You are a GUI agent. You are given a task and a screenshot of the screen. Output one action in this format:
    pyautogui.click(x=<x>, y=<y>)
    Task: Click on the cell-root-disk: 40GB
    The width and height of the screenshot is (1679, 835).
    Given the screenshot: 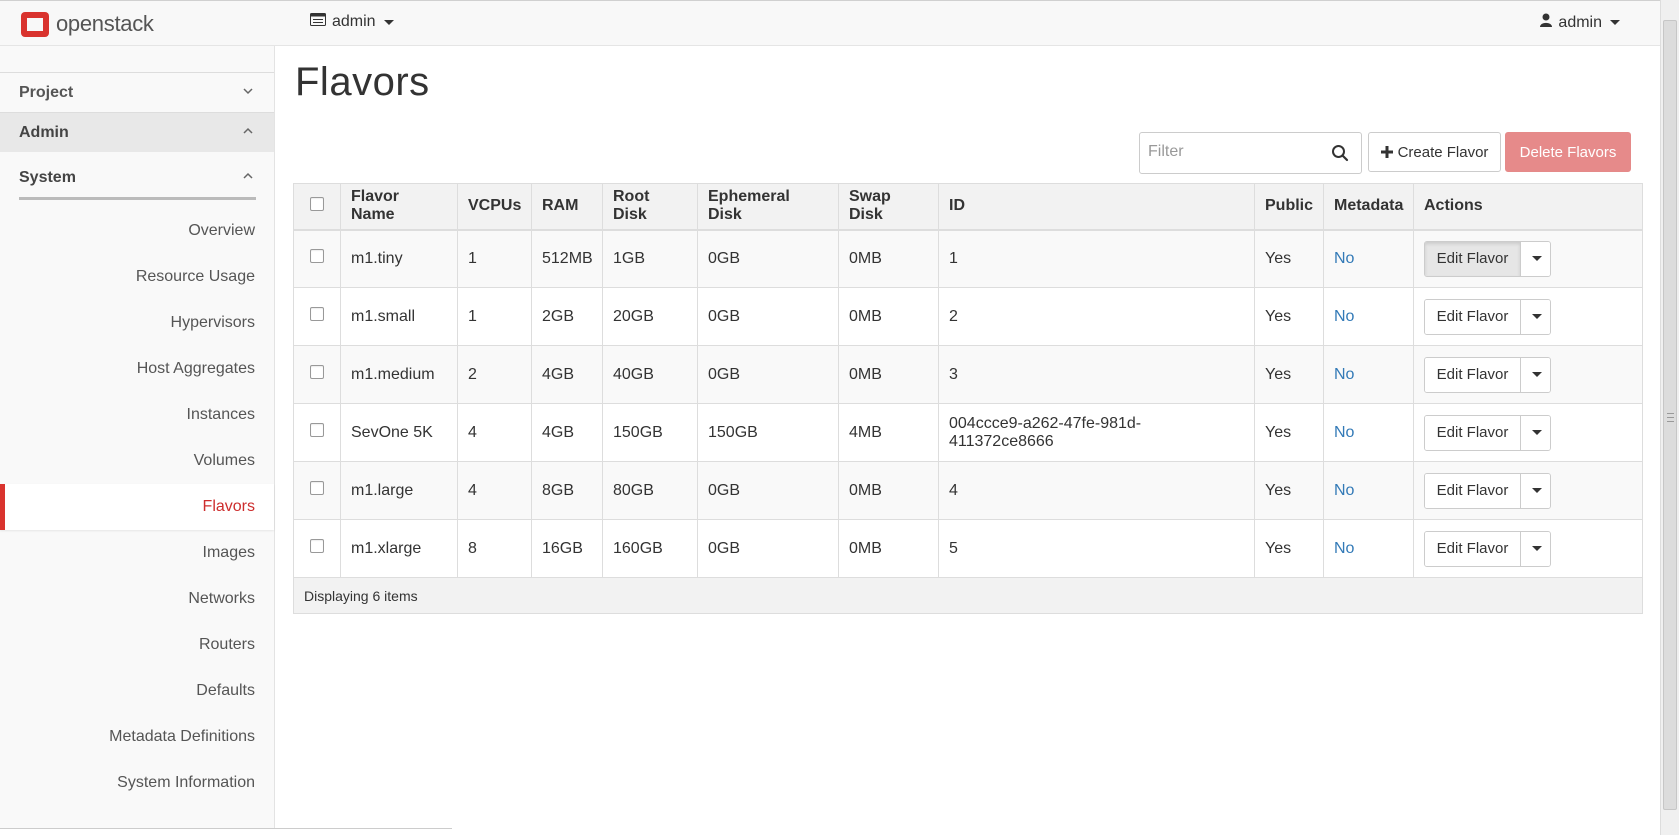 What is the action you would take?
    pyautogui.click(x=650, y=374)
    